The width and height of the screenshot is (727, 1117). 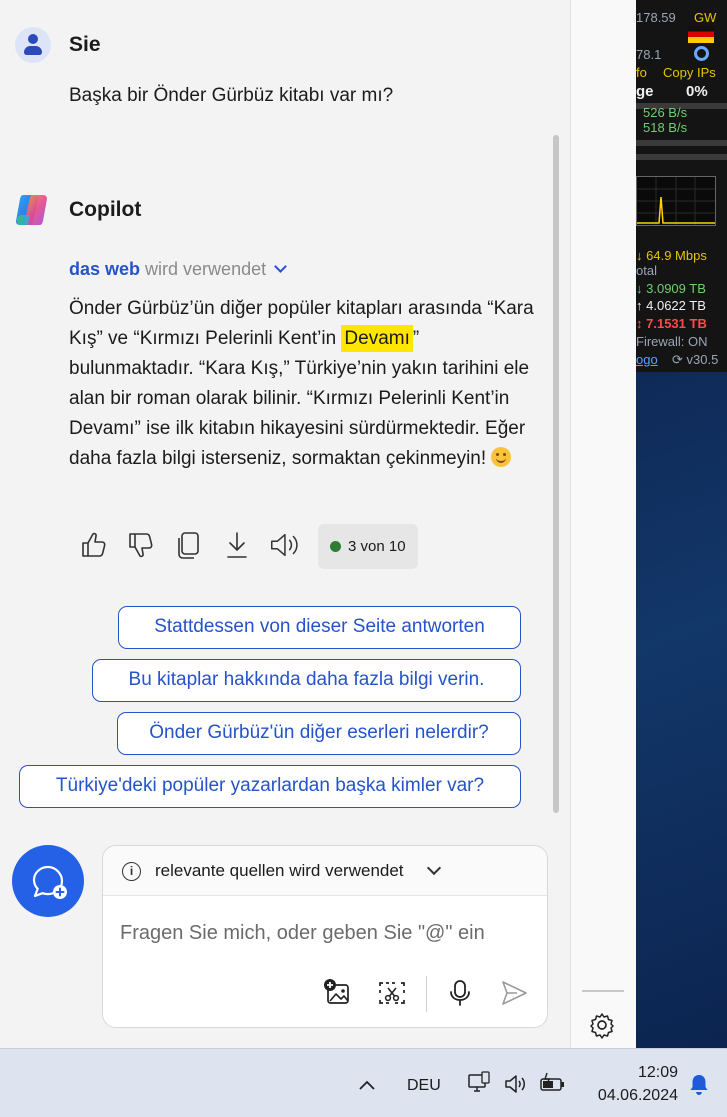 I want to click on gear-icon, so click(x=602, y=1025).